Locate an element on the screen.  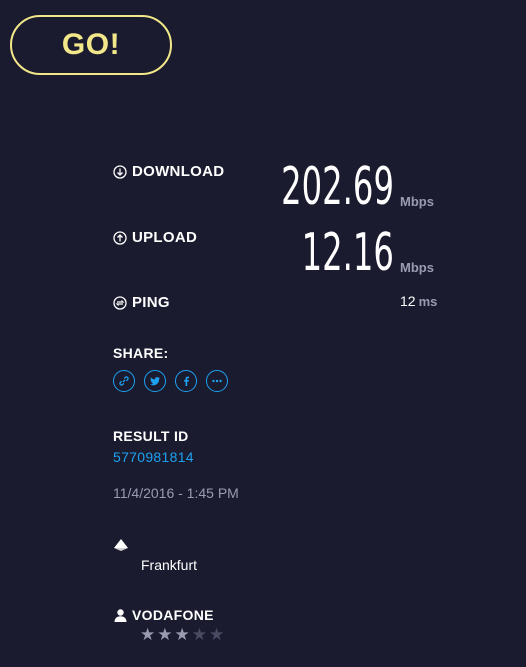
isp-name: VODAFONE is located at coordinates (173, 615).